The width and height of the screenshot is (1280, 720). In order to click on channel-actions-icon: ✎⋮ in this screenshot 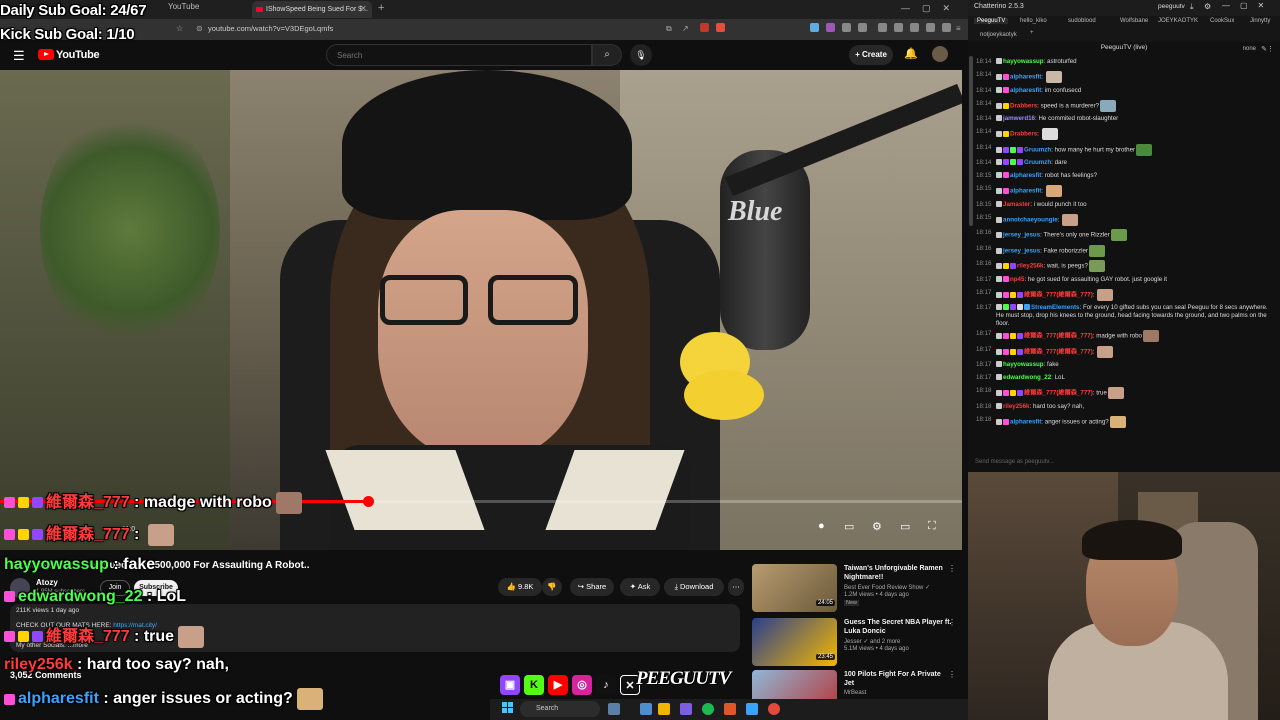, I will do `click(1267, 49)`.